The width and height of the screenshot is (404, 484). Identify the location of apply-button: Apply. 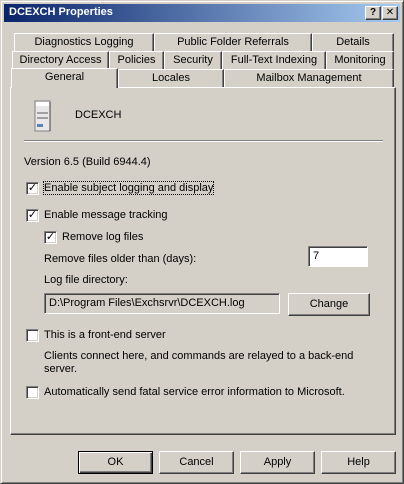
(277, 462).